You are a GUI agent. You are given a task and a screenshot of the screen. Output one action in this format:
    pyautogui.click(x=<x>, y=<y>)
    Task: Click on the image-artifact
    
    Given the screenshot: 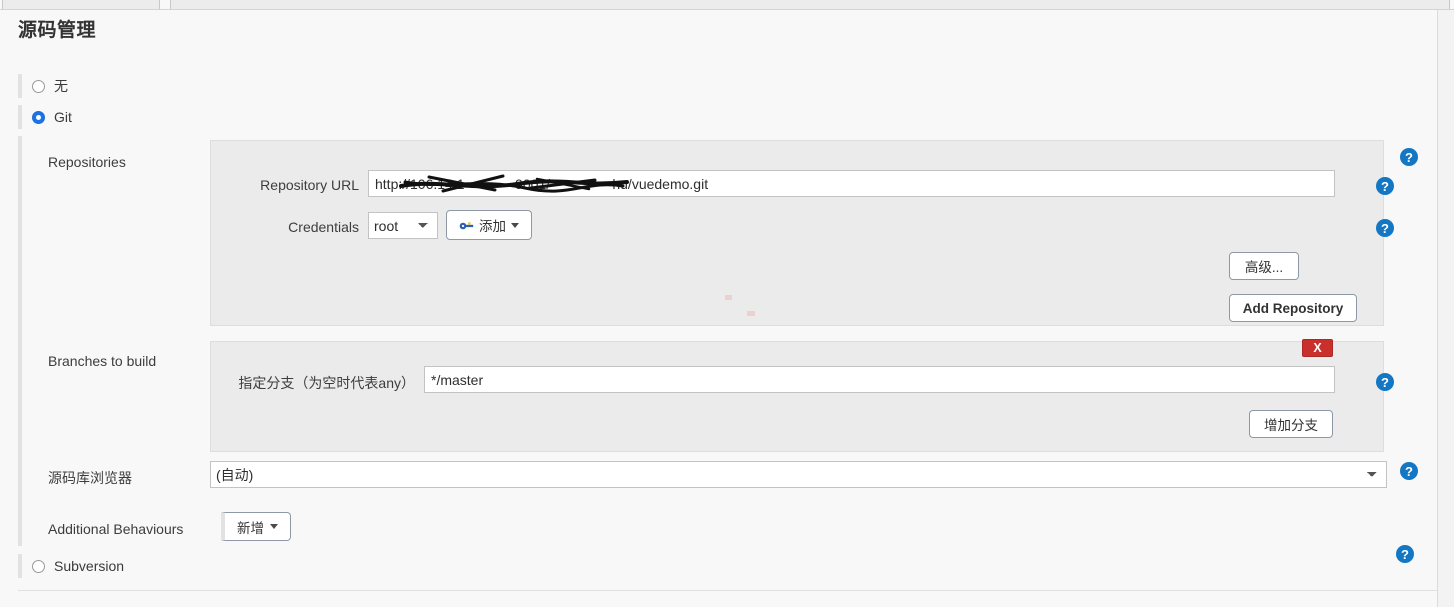 What is the action you would take?
    pyautogui.click(x=740, y=305)
    